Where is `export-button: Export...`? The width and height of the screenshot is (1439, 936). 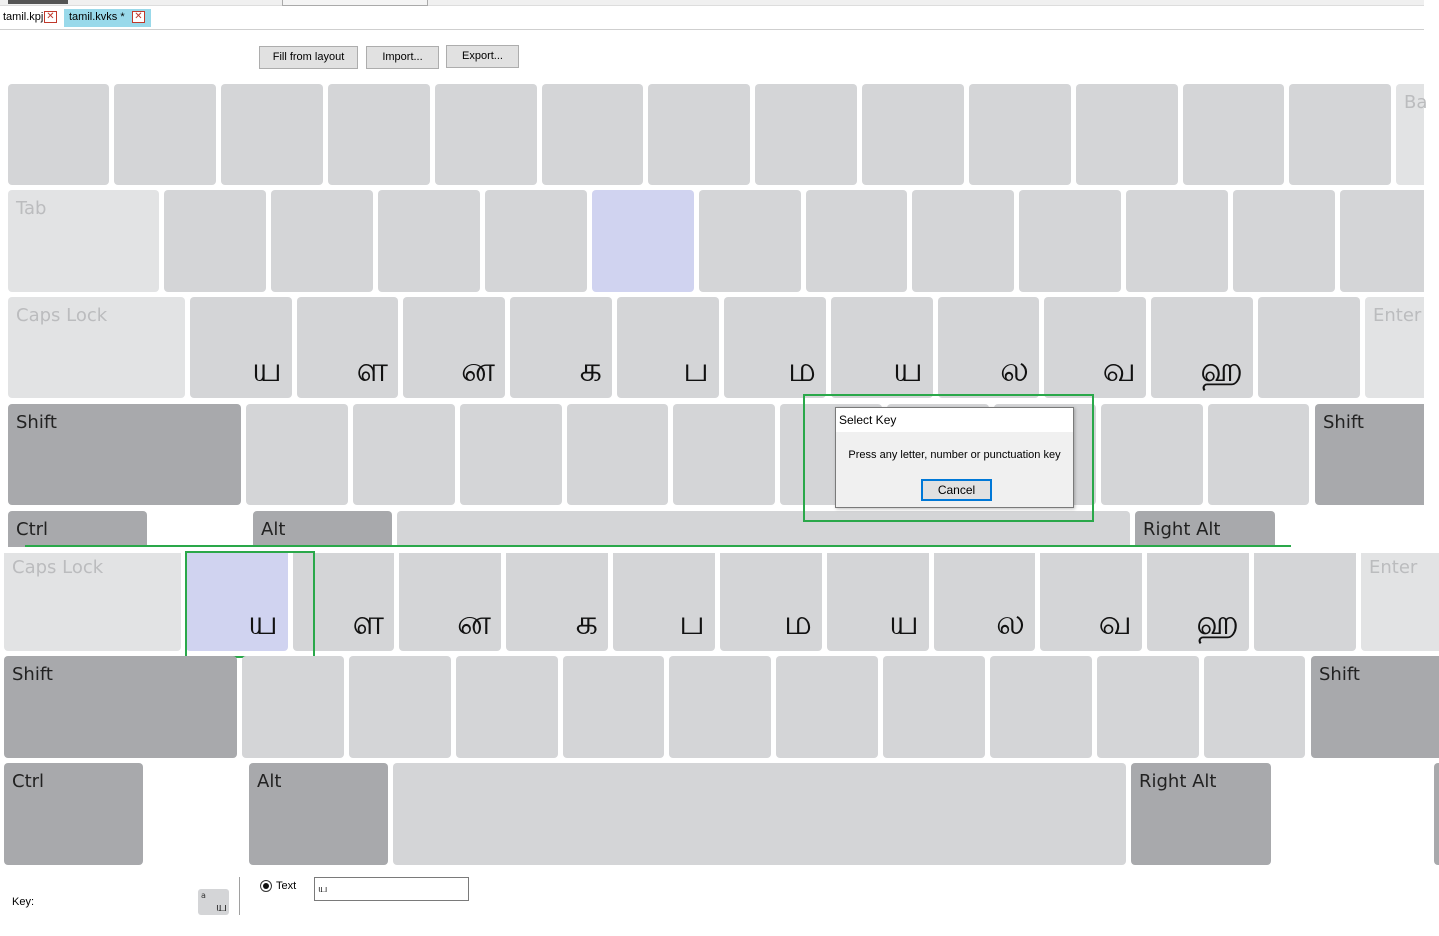 export-button: Export... is located at coordinates (482, 56).